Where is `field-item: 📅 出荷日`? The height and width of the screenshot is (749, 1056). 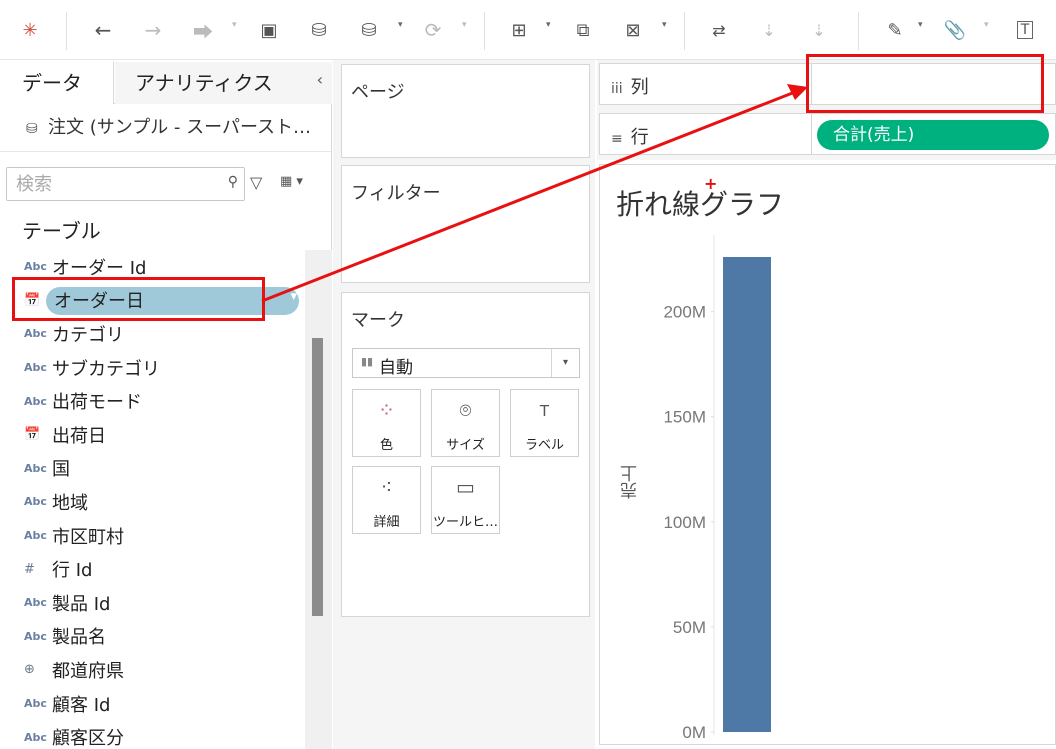
field-item: 📅 出荷日 is located at coordinates (152, 435).